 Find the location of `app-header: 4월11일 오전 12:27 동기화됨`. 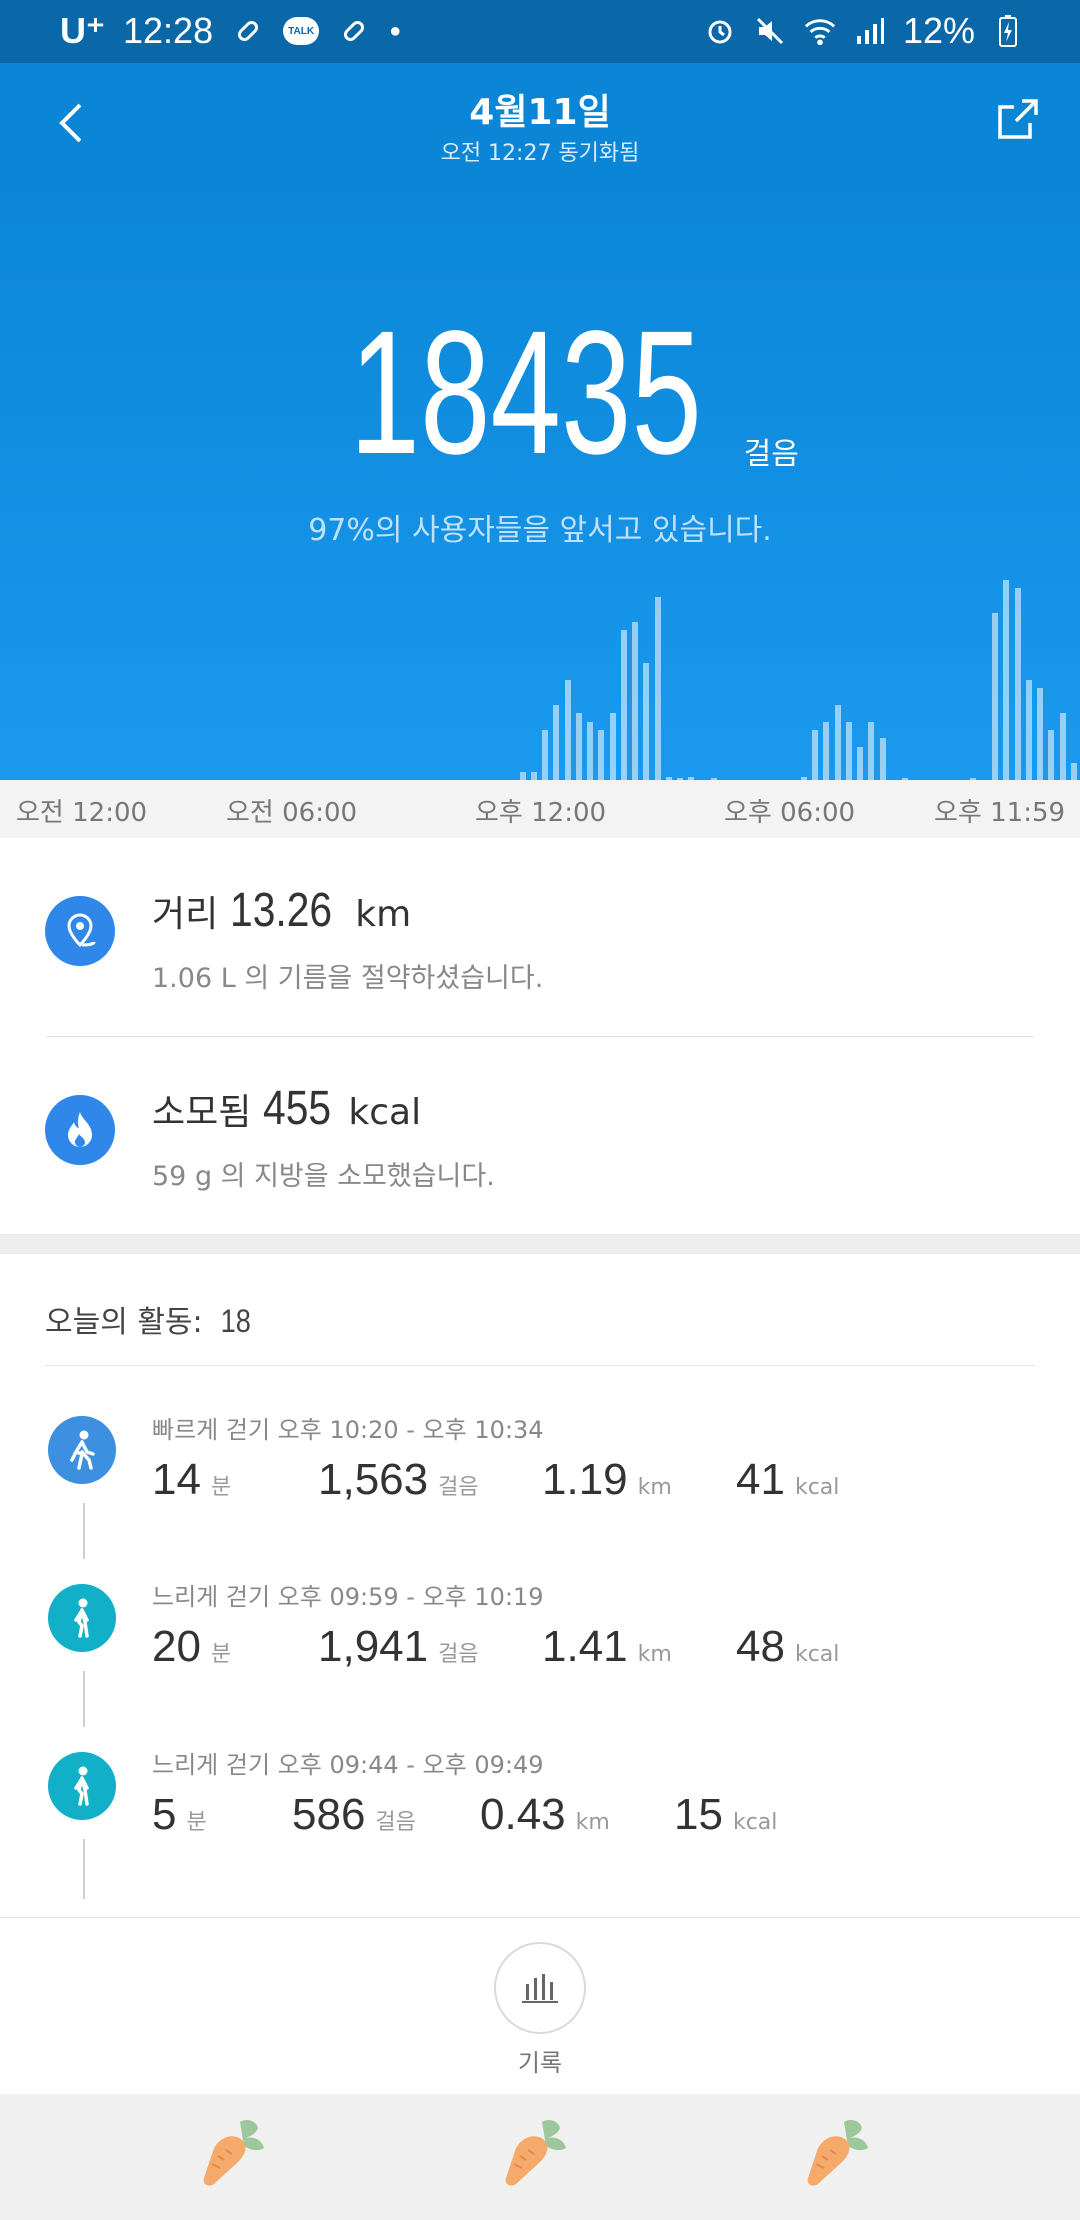

app-header: 4월11일 오전 12:27 동기화됨 is located at coordinates (540, 121).